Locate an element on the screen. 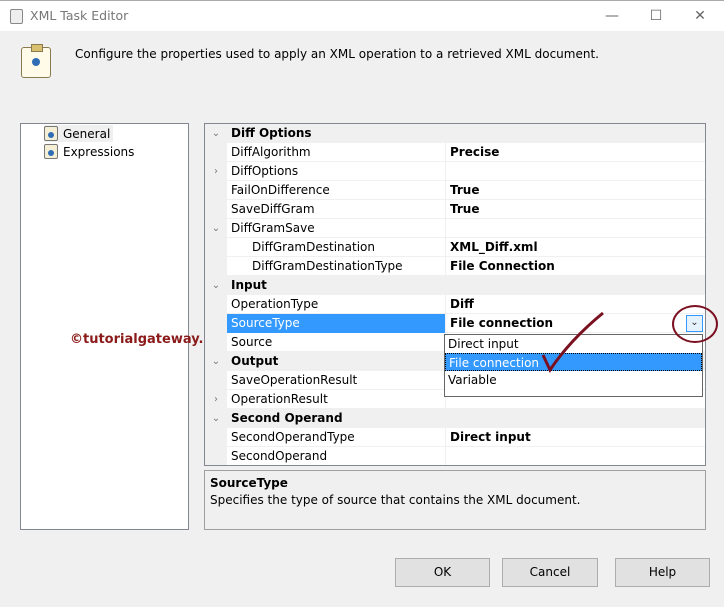 This screenshot has height=607, width=724. property-label: Output is located at coordinates (336, 361).